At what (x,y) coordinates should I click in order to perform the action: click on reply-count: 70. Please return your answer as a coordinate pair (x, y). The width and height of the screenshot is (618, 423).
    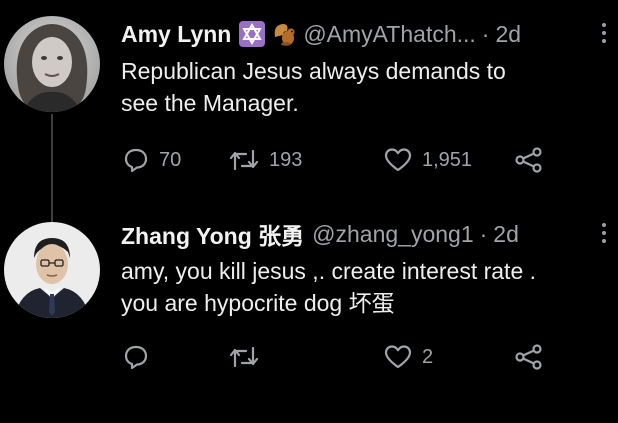
    Looking at the image, I should click on (170, 159).